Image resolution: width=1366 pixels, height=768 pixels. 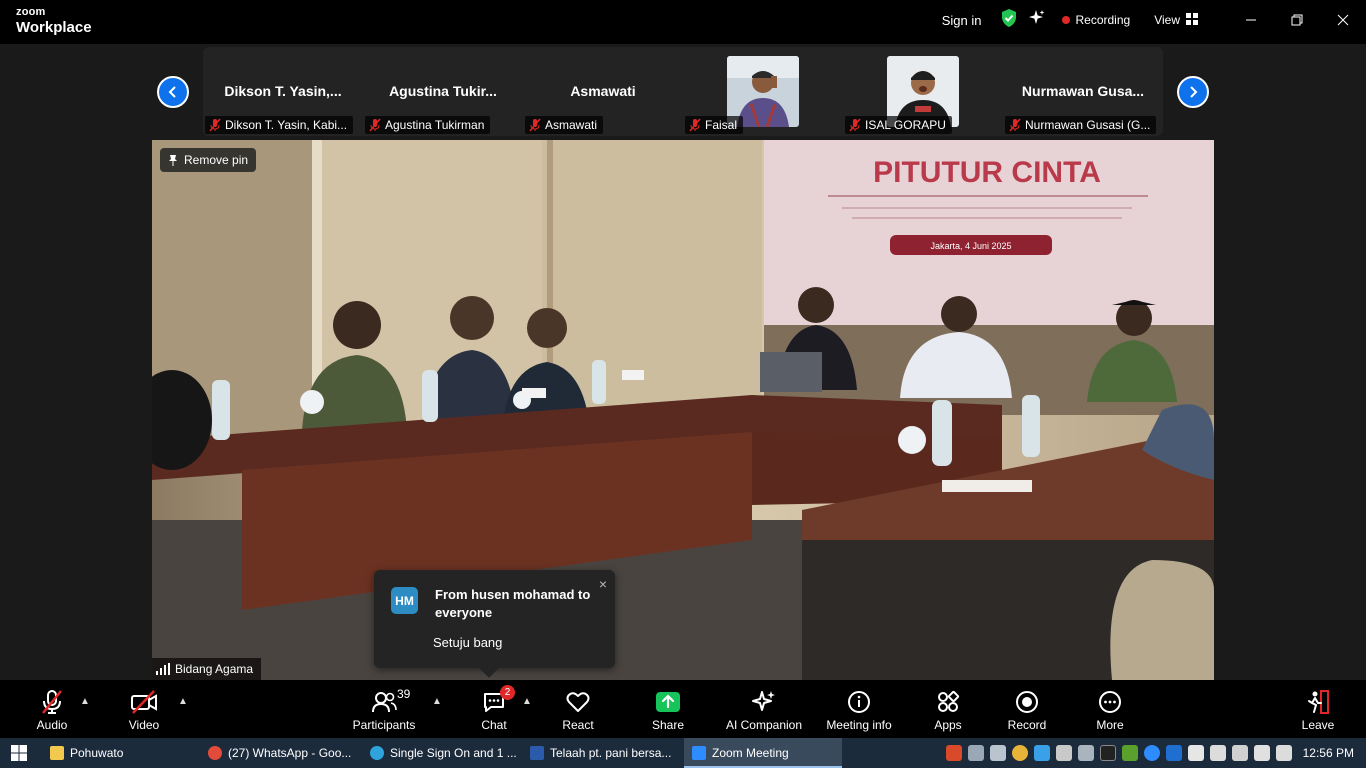 I want to click on banner-date: Jakarta, 4 Juni 2025, so click(x=970, y=246).